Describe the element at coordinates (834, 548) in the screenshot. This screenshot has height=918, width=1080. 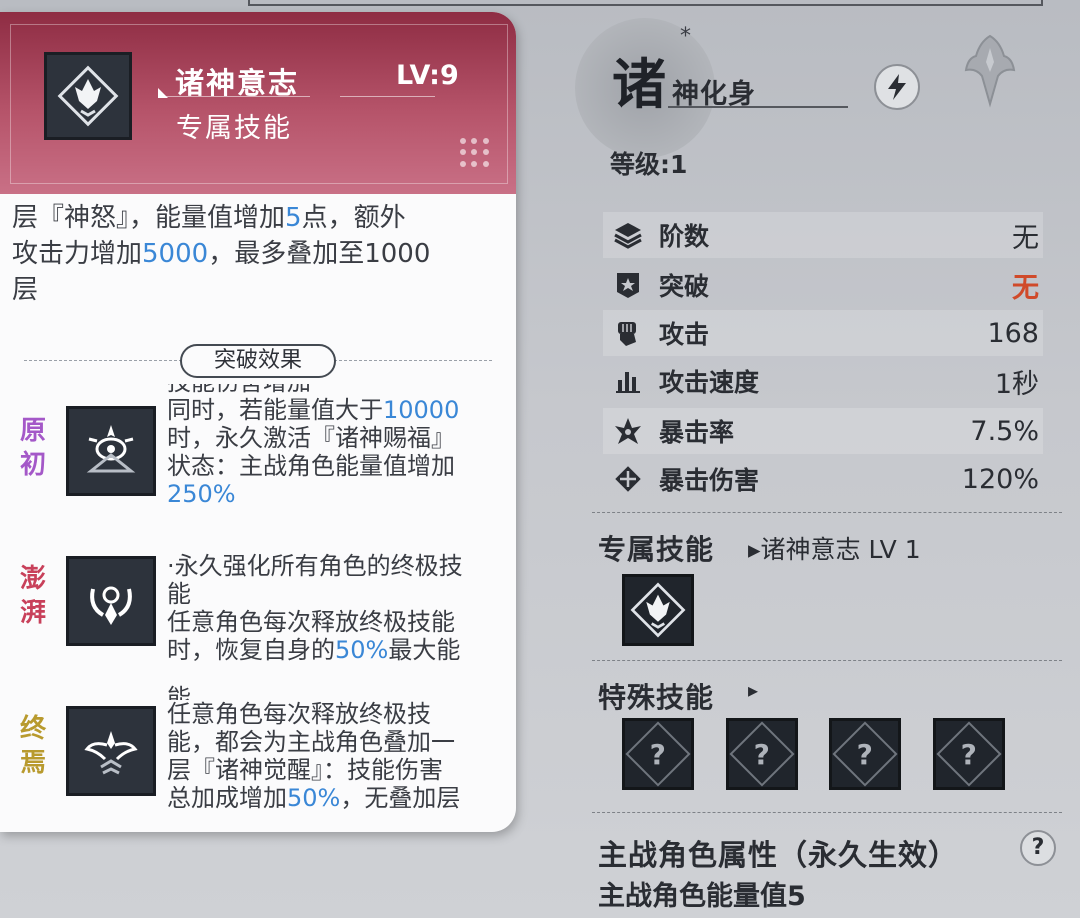
I see `exclusive-skill-name: ▸诸神意志 LV 1` at that location.